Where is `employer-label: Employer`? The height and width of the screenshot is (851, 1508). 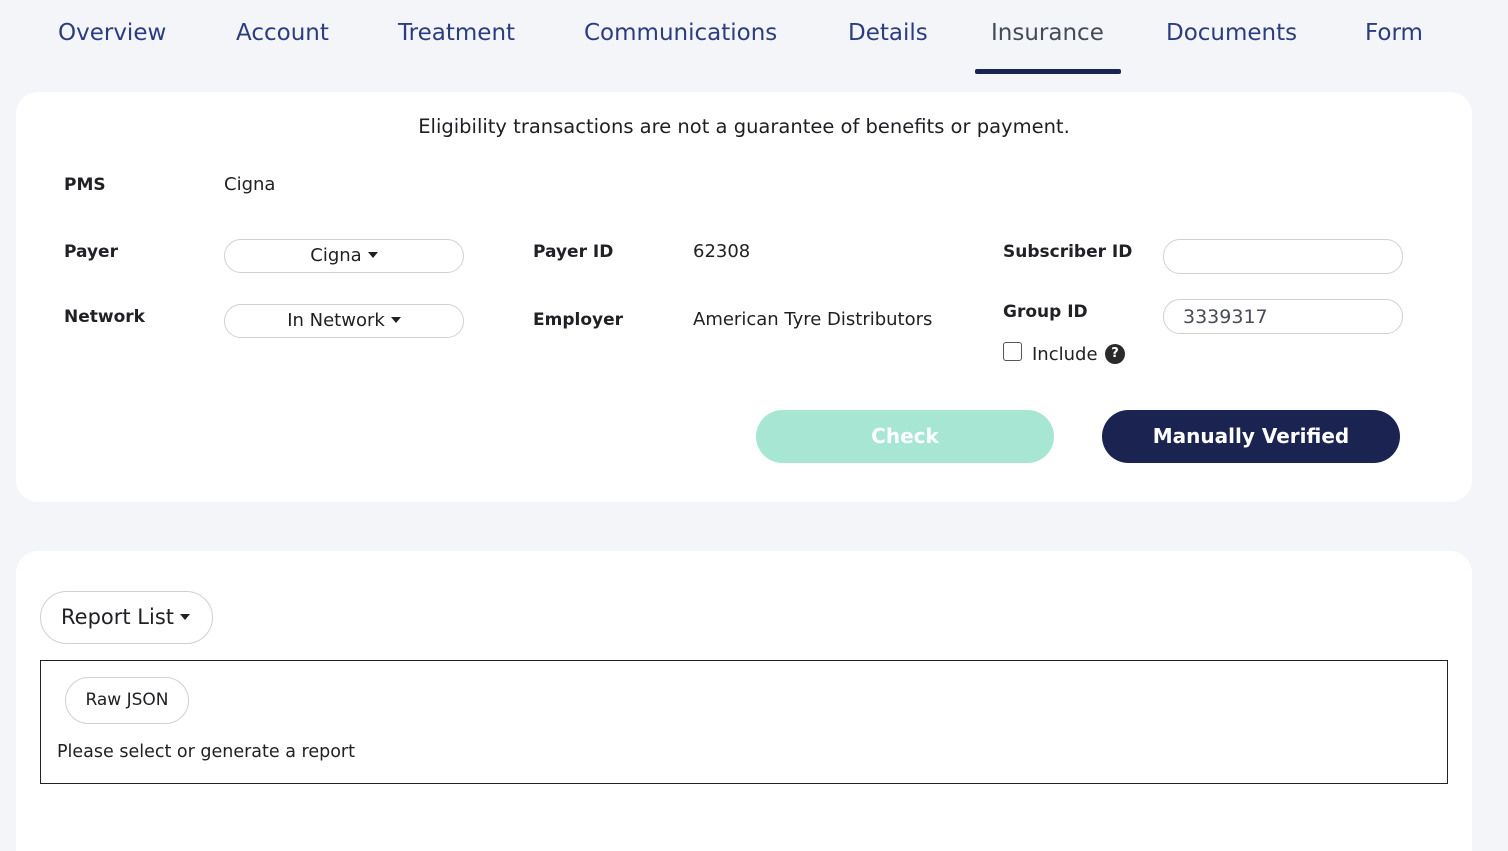 employer-label: Employer is located at coordinates (578, 320).